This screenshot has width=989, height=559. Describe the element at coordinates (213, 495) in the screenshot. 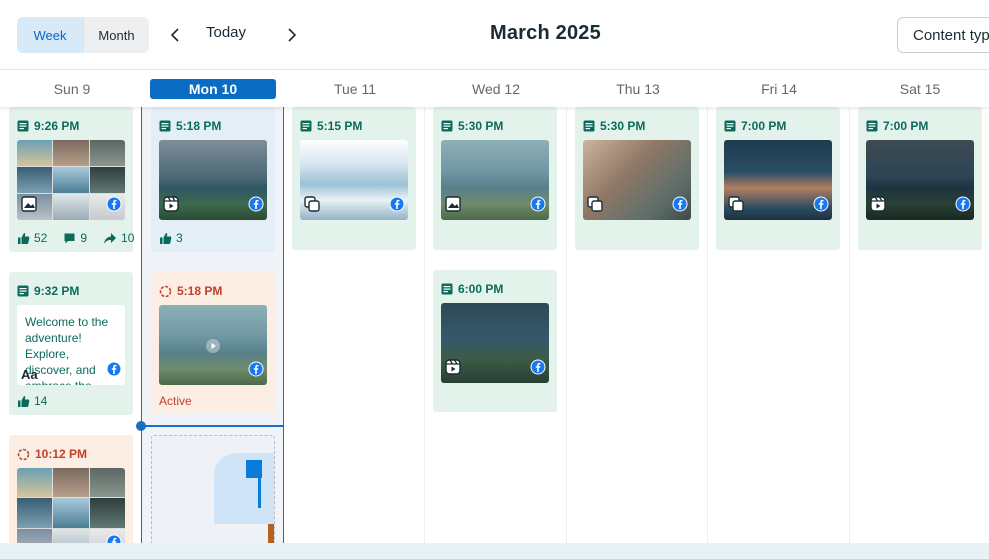

I see `new-post-drop-zone` at that location.